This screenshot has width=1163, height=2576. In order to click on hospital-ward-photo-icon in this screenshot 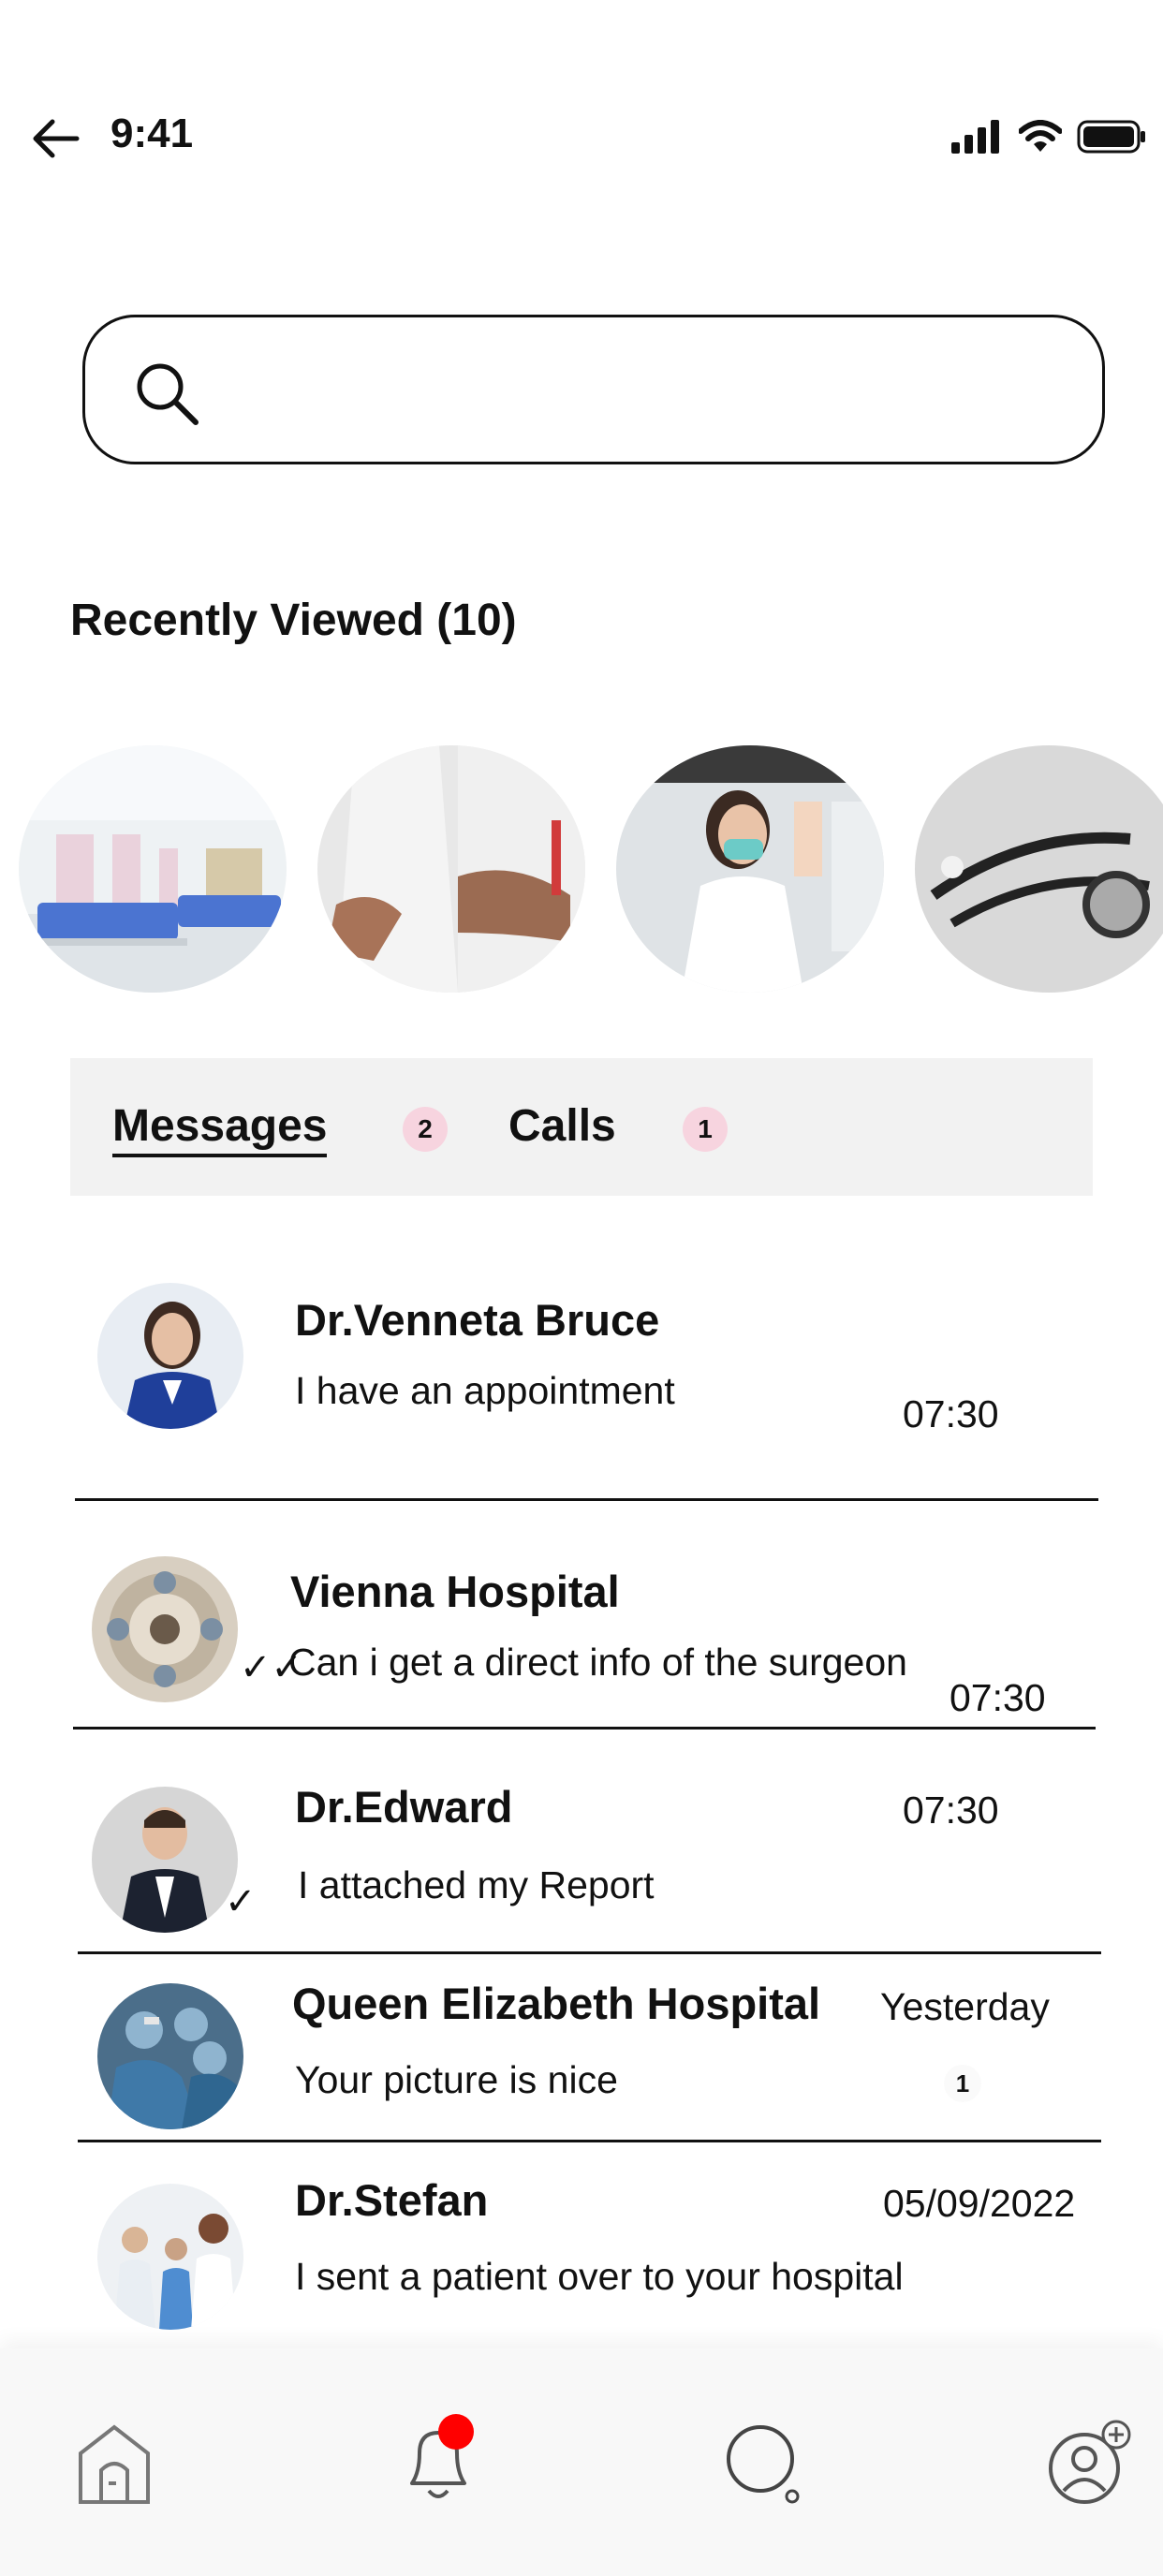, I will do `click(153, 869)`.